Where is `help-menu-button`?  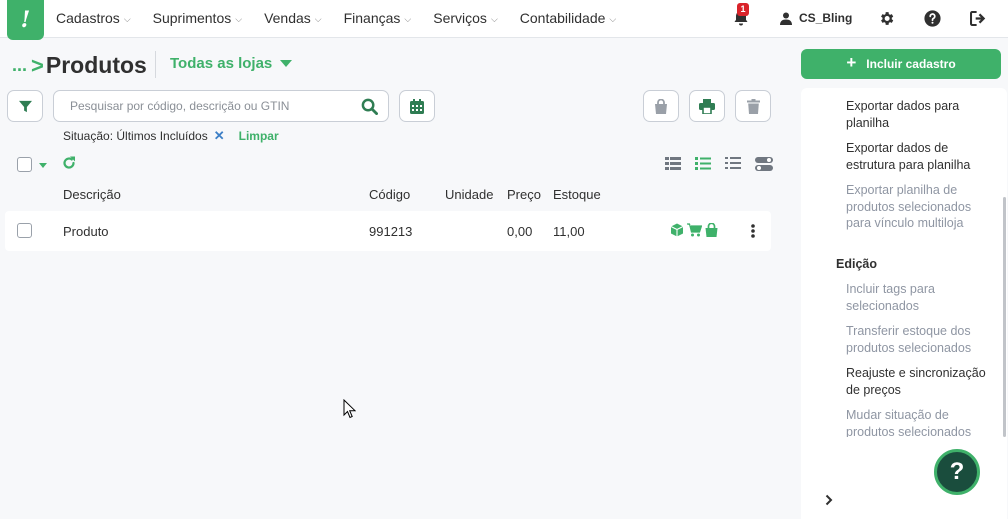
help-menu-button is located at coordinates (932, 18).